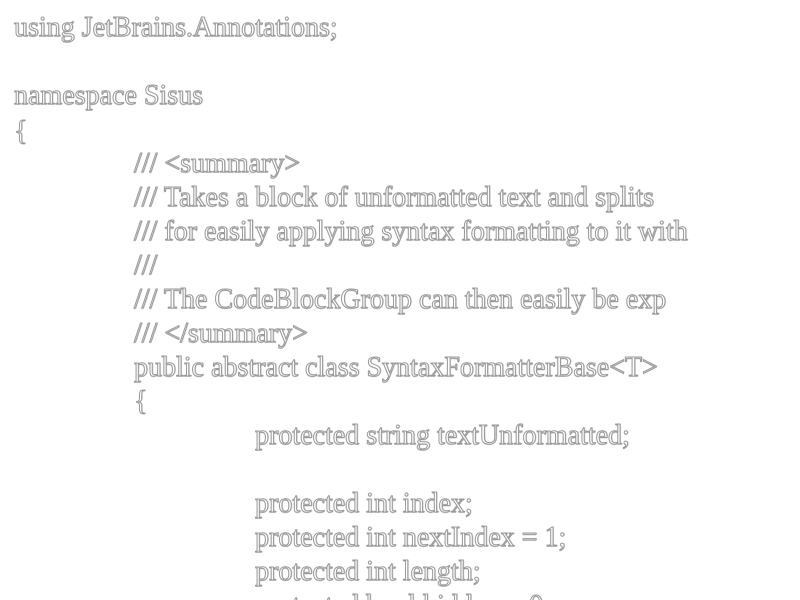 This screenshot has height=600, width=800. What do you see at coordinates (368, 572) in the screenshot?
I see `code-line-field-length: protected int length;` at bounding box center [368, 572].